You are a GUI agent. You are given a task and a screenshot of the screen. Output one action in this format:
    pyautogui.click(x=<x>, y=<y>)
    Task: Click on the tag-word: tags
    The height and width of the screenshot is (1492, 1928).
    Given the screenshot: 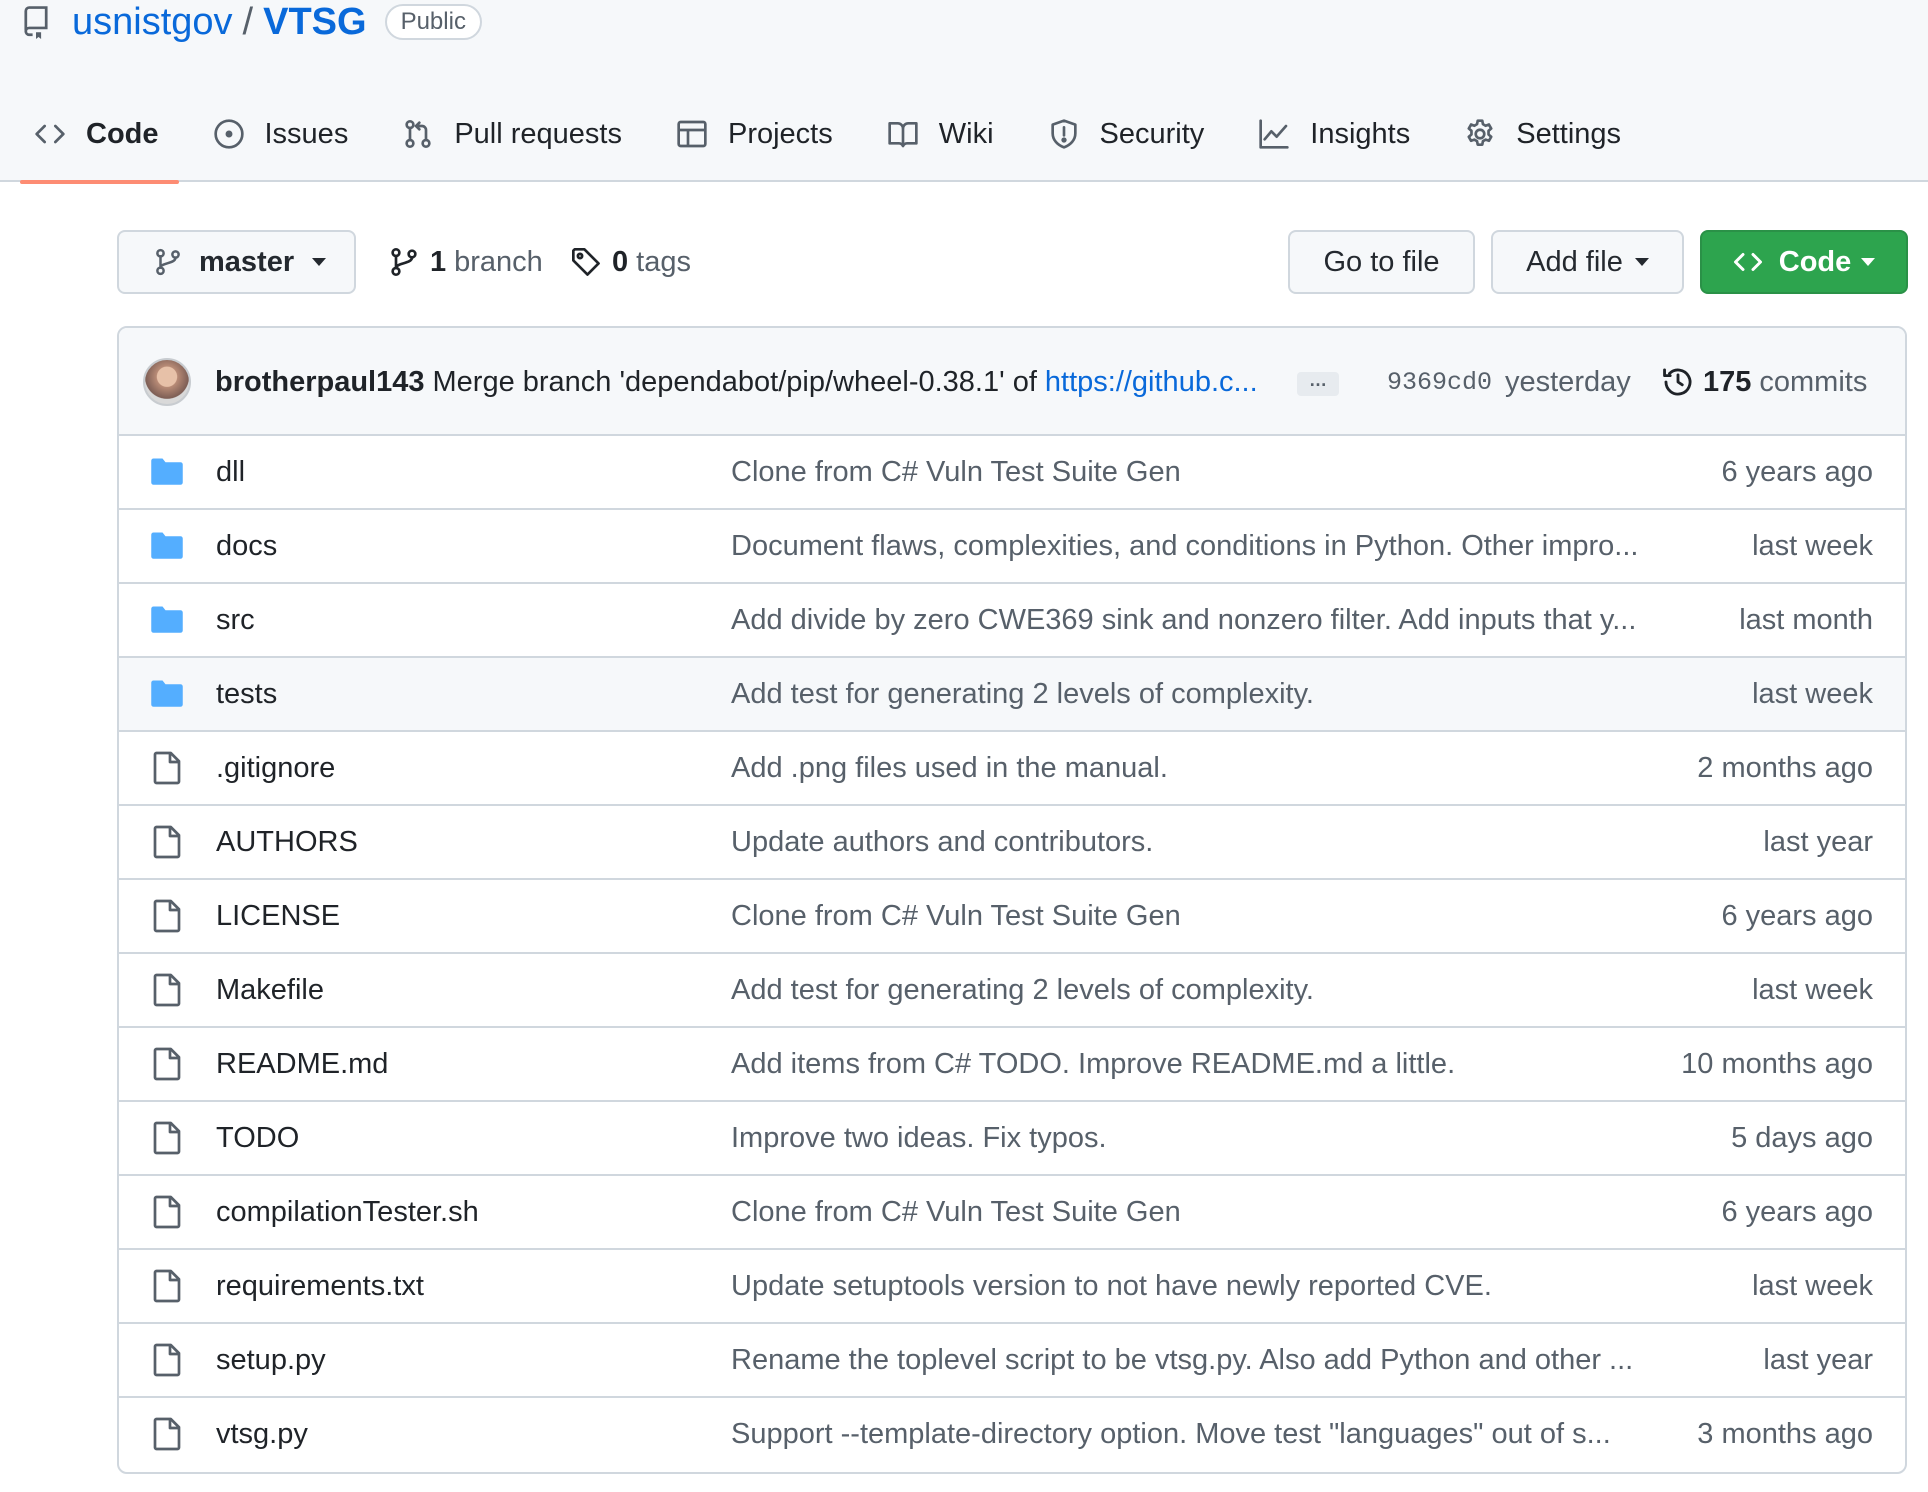 What is the action you would take?
    pyautogui.click(x=663, y=261)
    